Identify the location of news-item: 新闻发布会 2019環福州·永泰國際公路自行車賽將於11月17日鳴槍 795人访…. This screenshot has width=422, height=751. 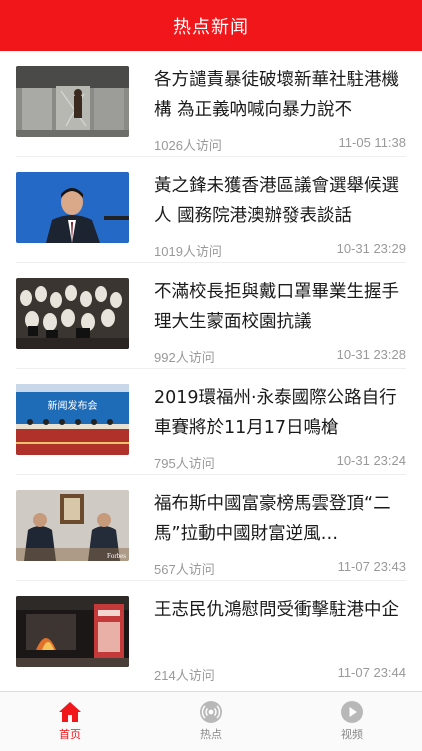
(211, 422).